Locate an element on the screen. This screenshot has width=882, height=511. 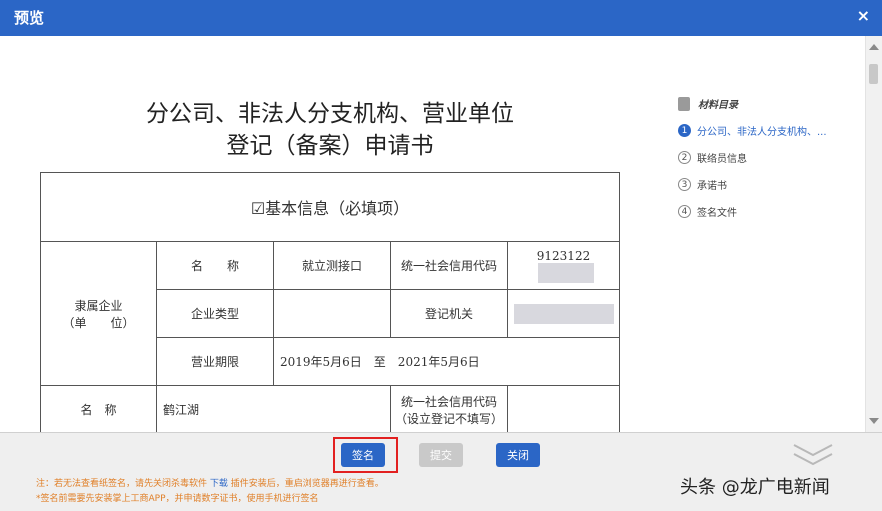
step-number: 2 is located at coordinates (684, 157).